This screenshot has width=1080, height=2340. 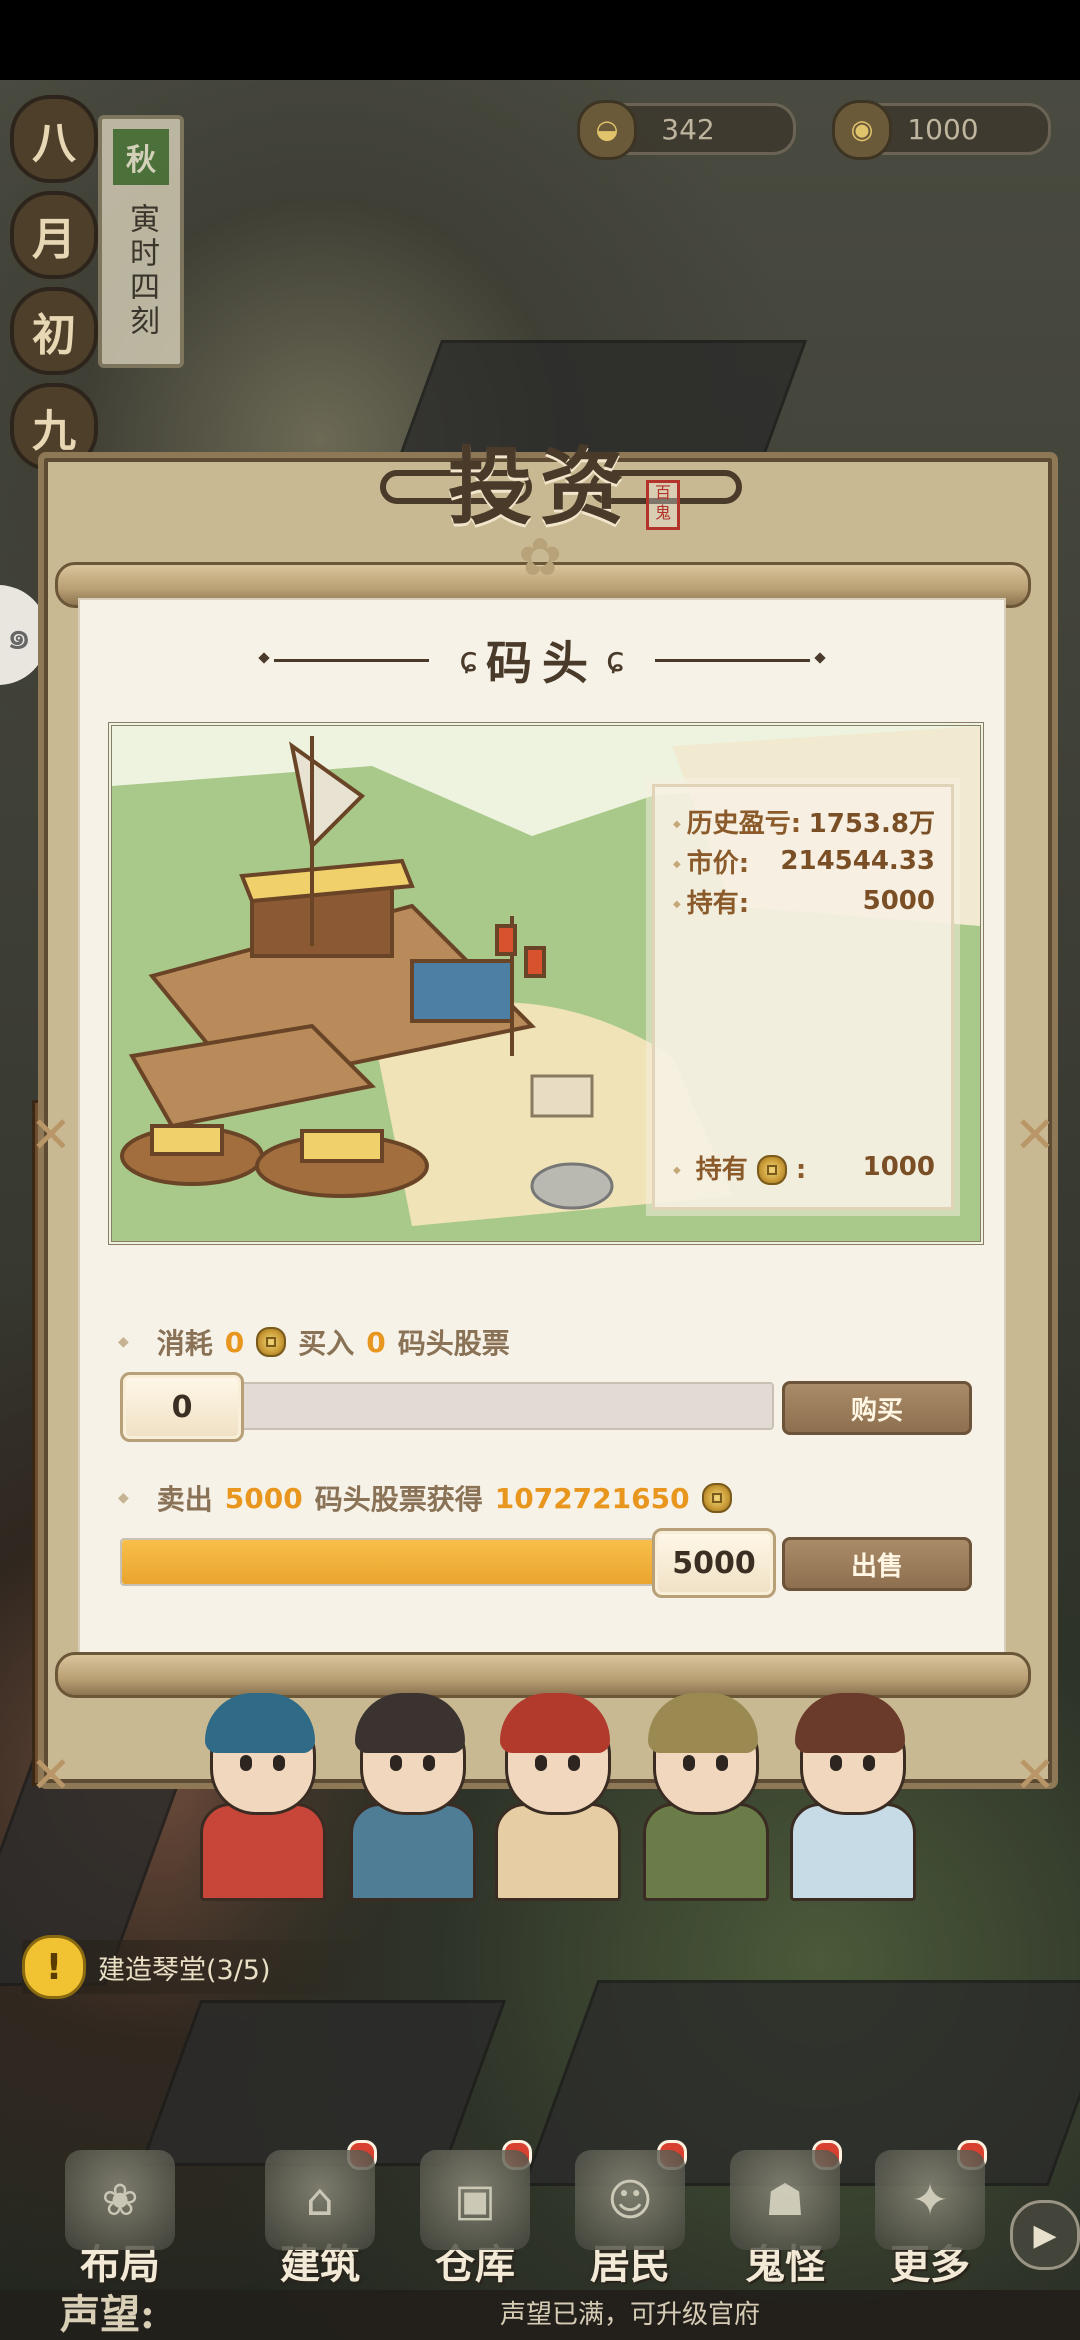 I want to click on coin-holding-row: 持有 : 1000, so click(x=804, y=1167).